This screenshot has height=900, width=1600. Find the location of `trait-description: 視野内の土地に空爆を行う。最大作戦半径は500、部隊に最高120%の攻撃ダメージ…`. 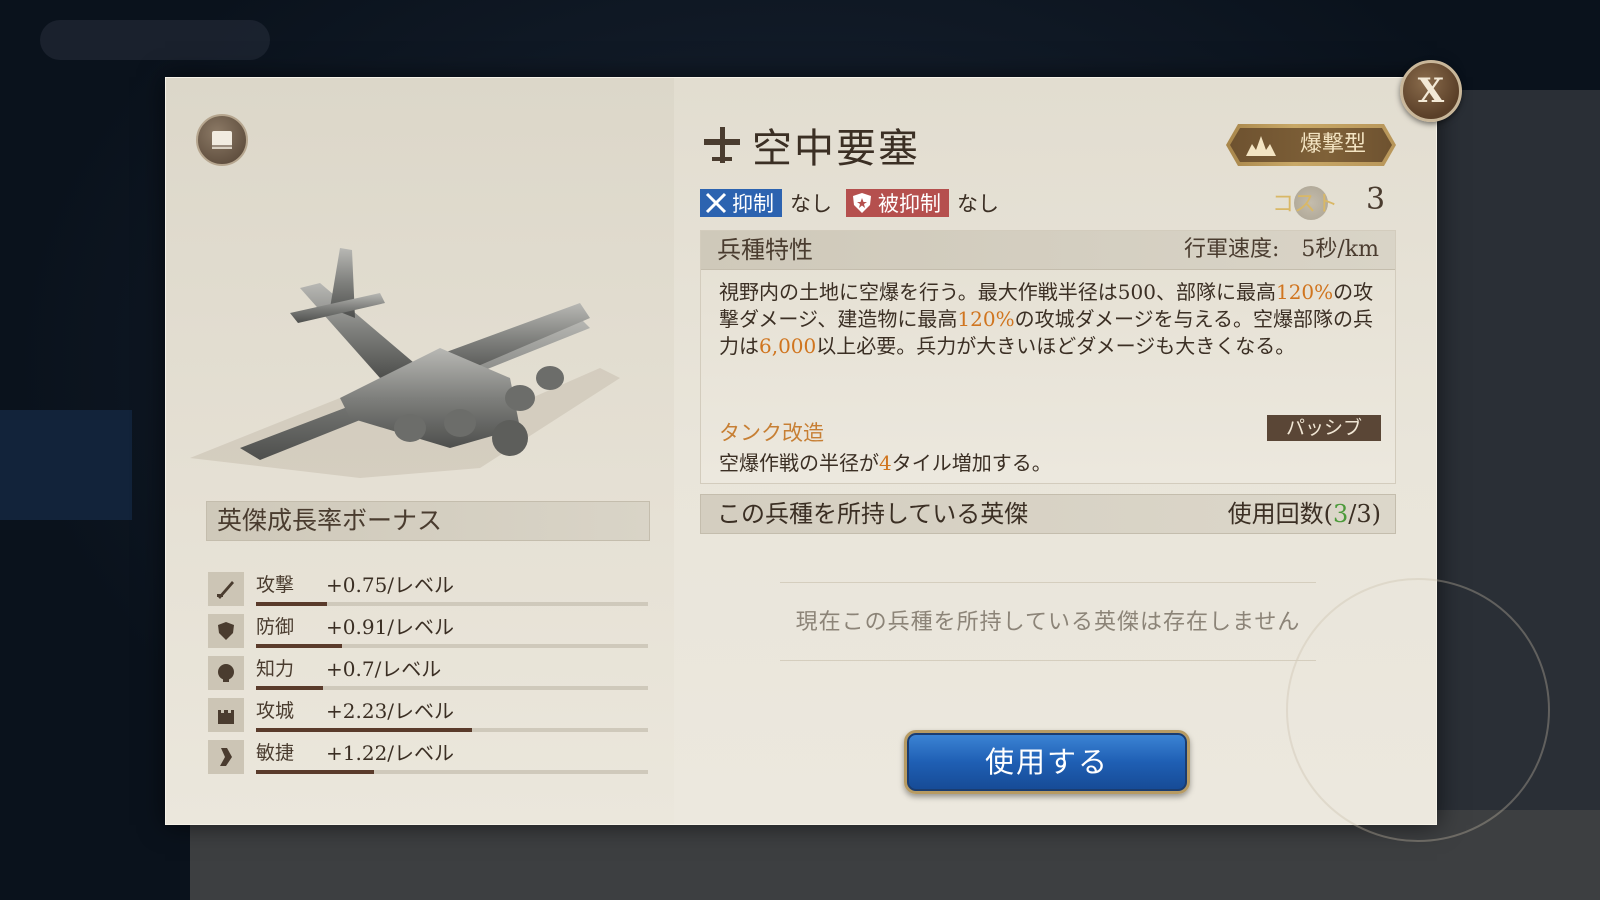

trait-description: 視野内の土地に空爆を行う。最大作戦半径は500、部隊に最高120%の攻撃ダメージ… is located at coordinates (1046, 319).